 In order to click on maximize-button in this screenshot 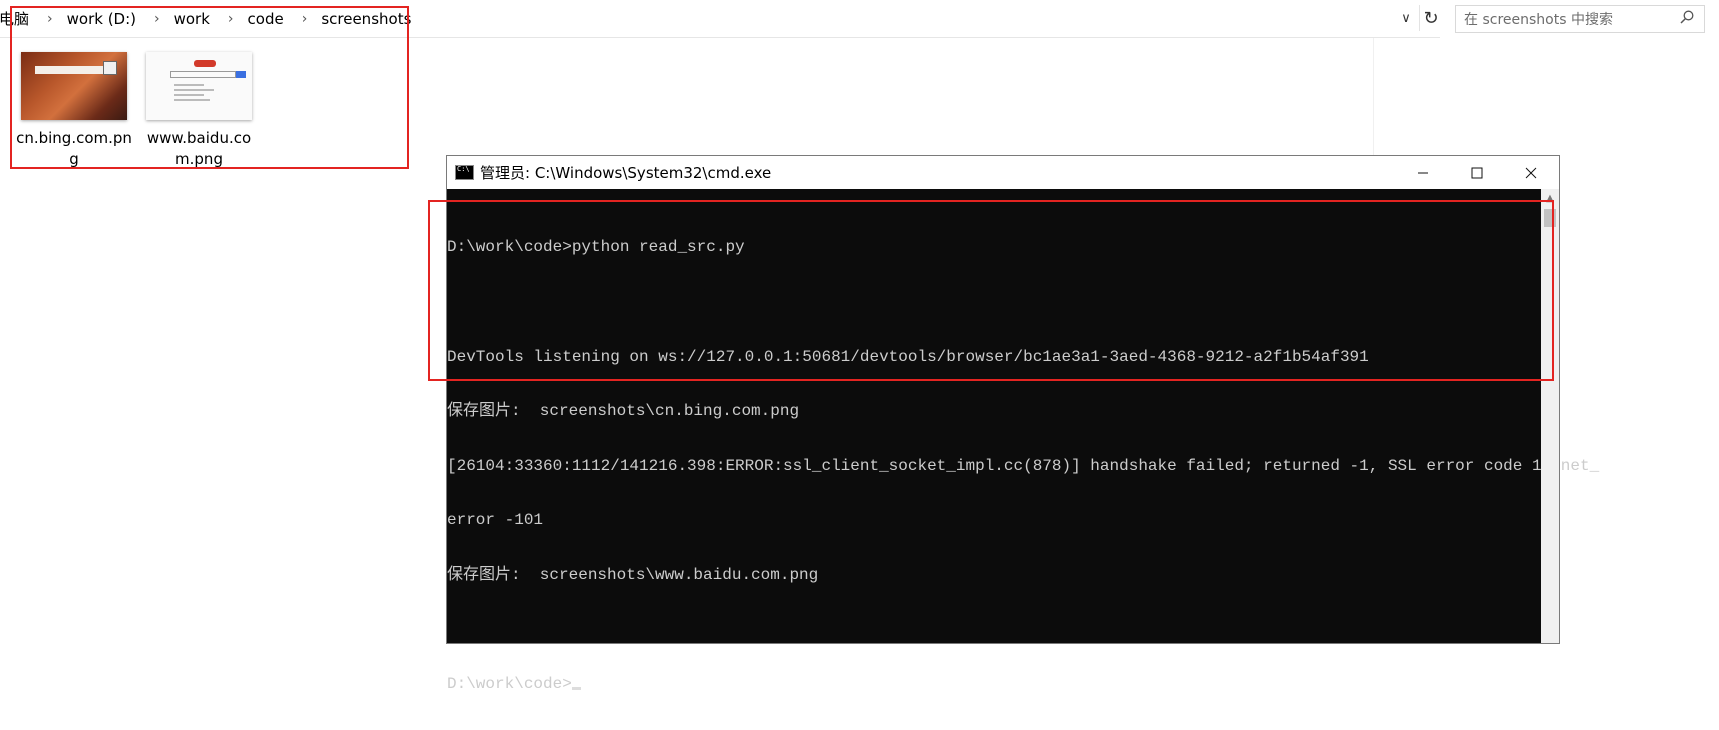, I will do `click(1477, 172)`.